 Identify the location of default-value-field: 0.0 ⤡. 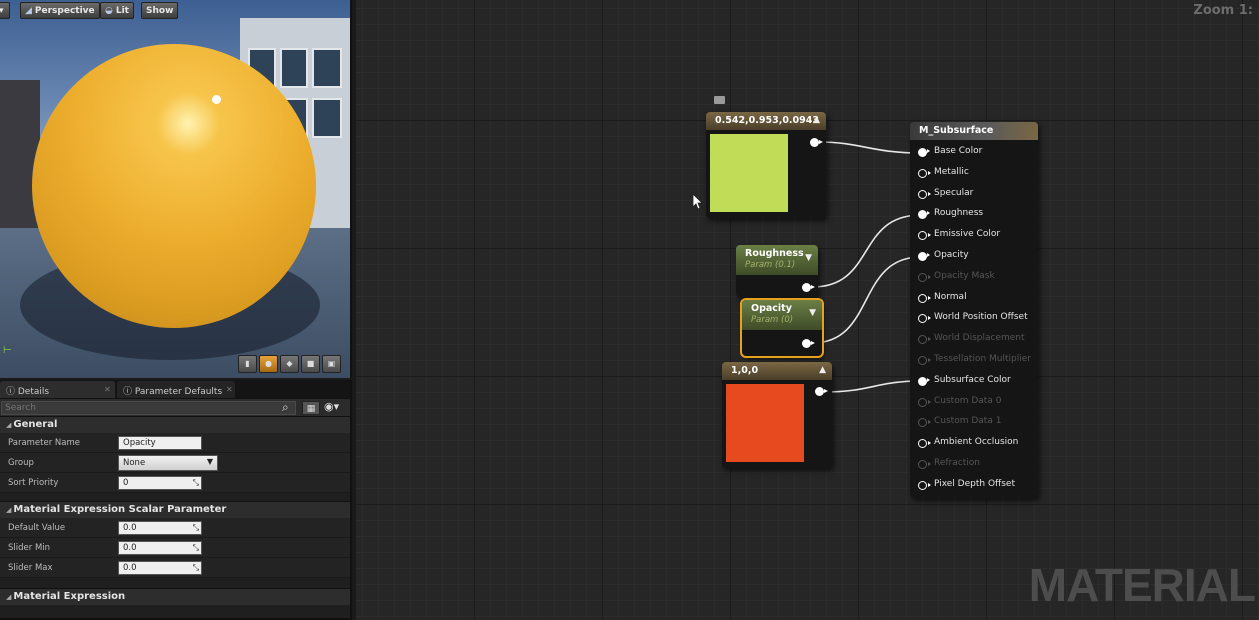
(160, 528).